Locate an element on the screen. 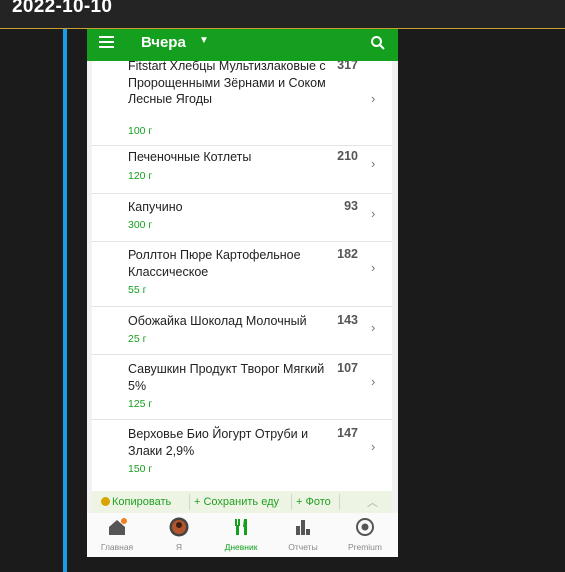  copy-label: Копировать is located at coordinates (142, 502).